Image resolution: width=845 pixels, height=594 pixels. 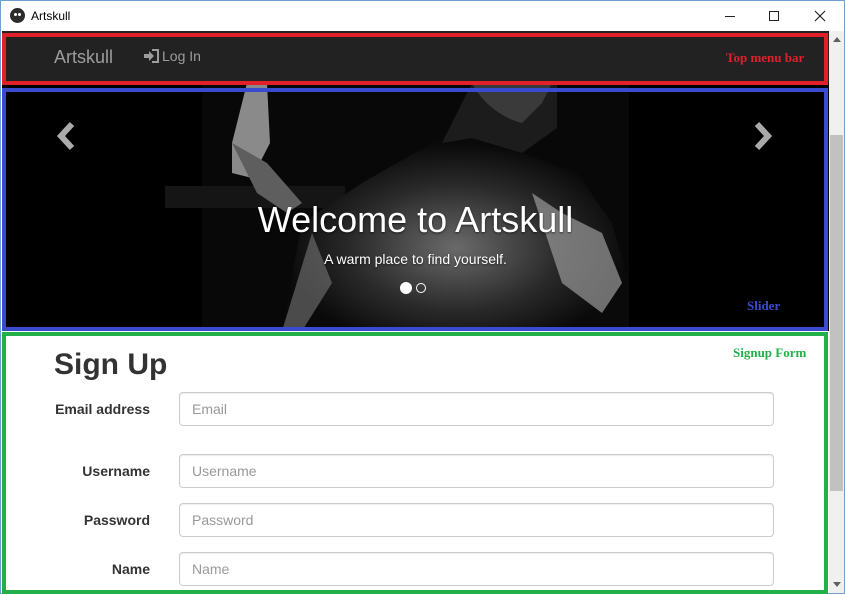 I want to click on signup-annotation-label: Signup Form, so click(x=770, y=352).